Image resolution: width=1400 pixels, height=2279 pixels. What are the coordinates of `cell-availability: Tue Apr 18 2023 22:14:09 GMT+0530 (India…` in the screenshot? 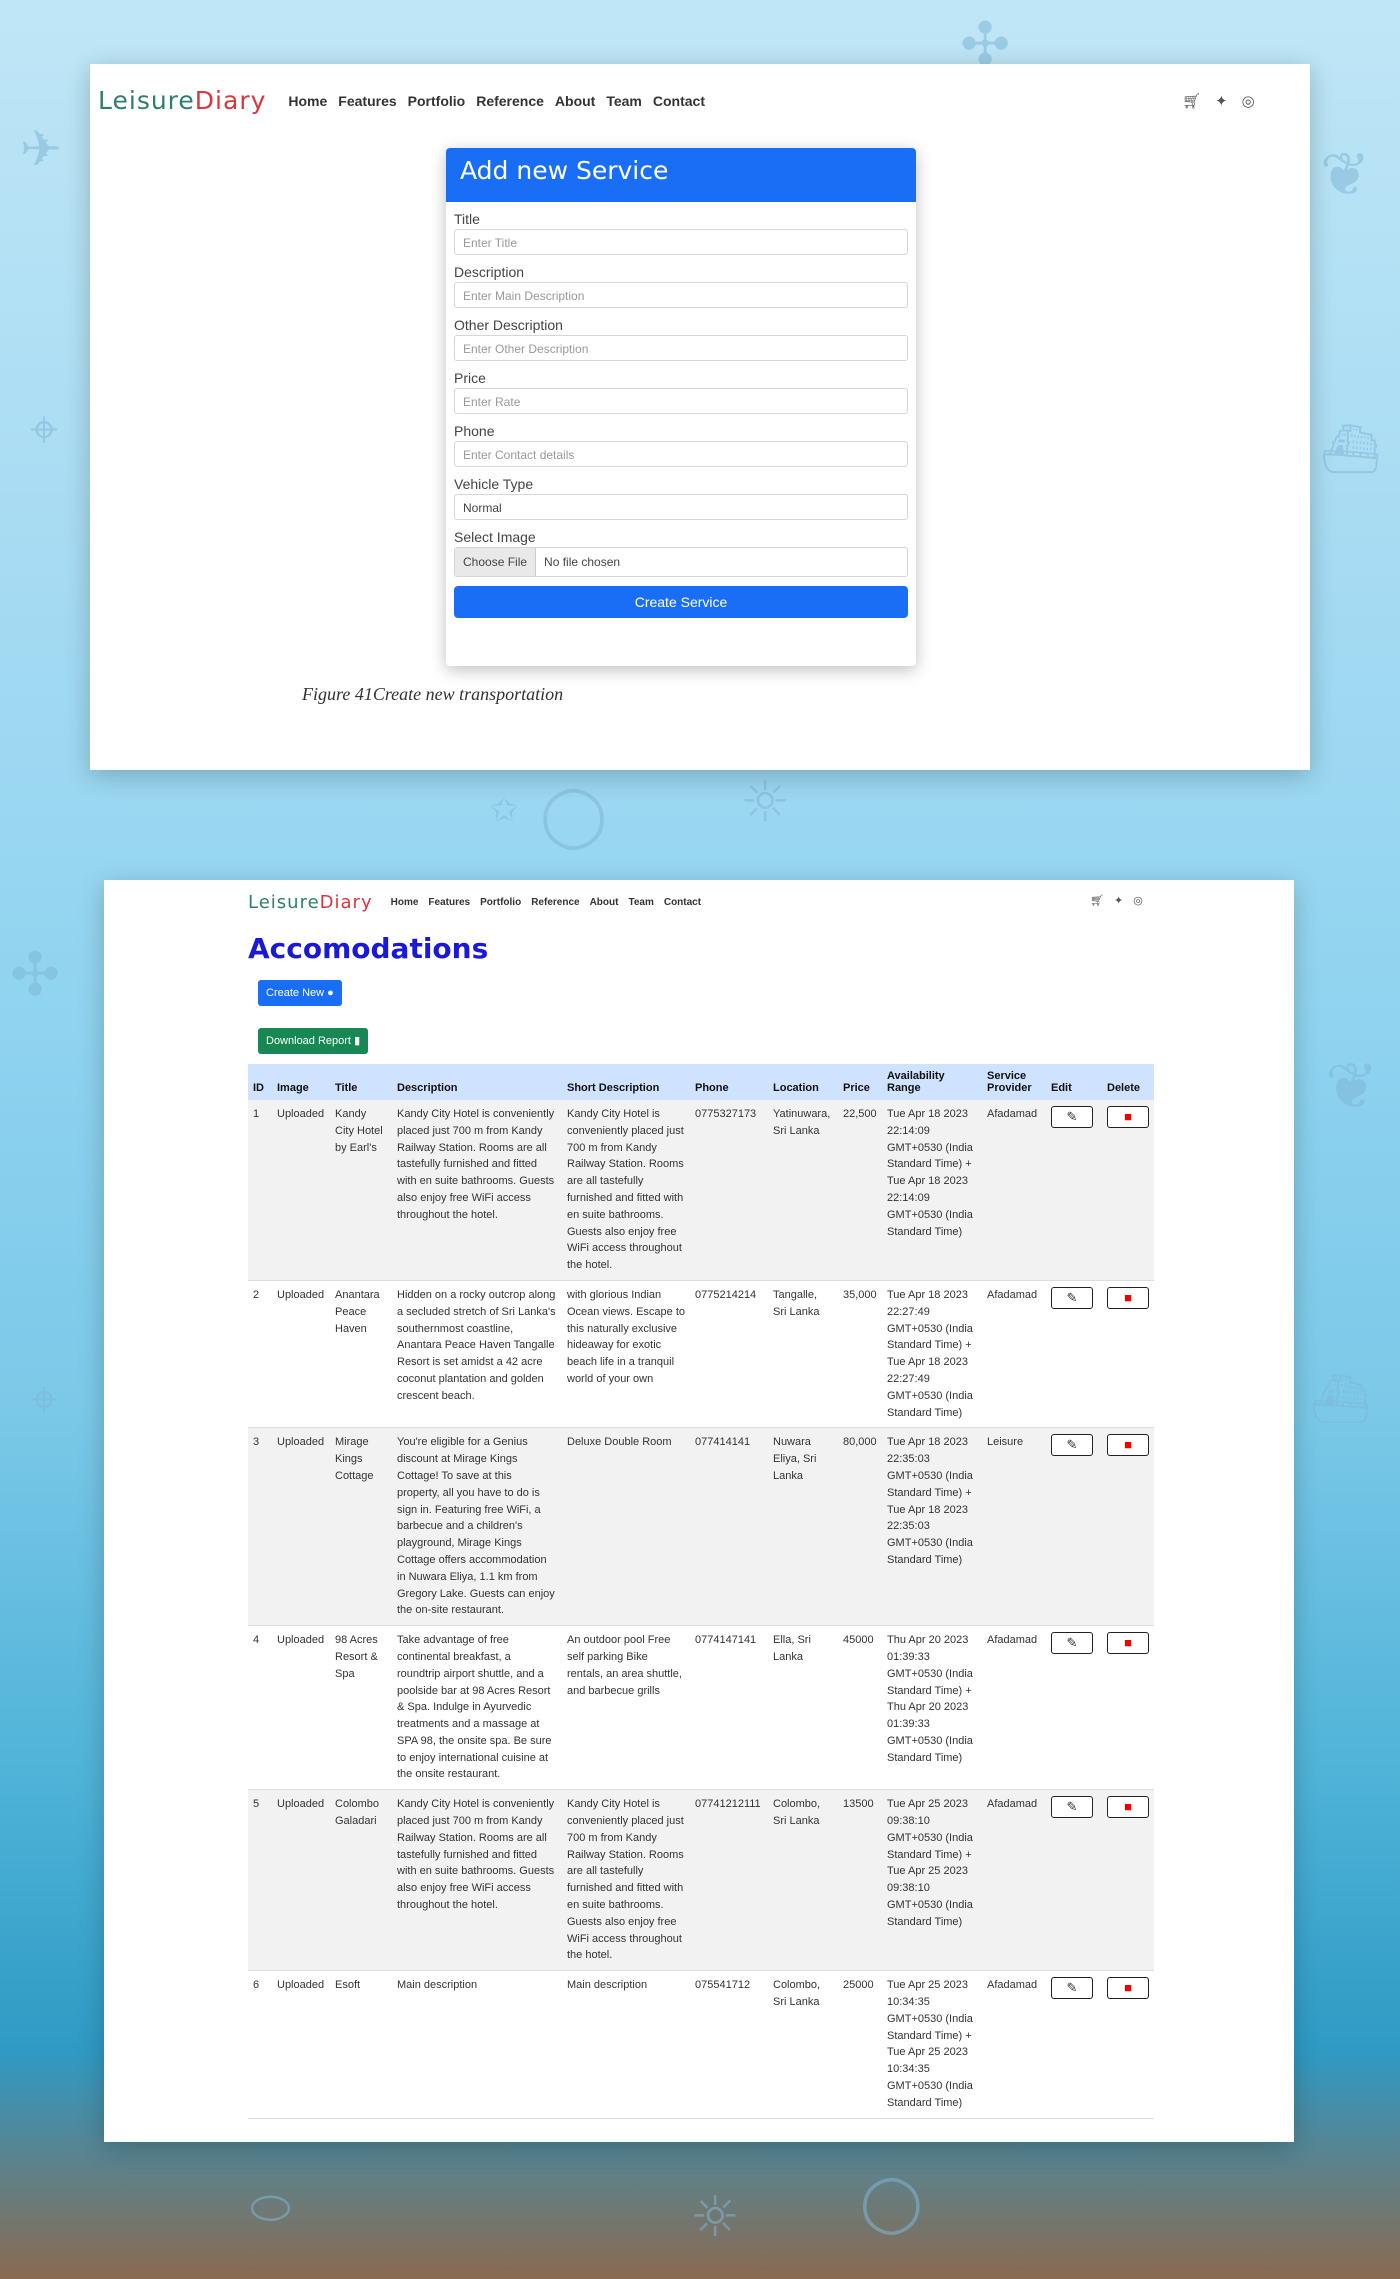 It's located at (930, 1173).